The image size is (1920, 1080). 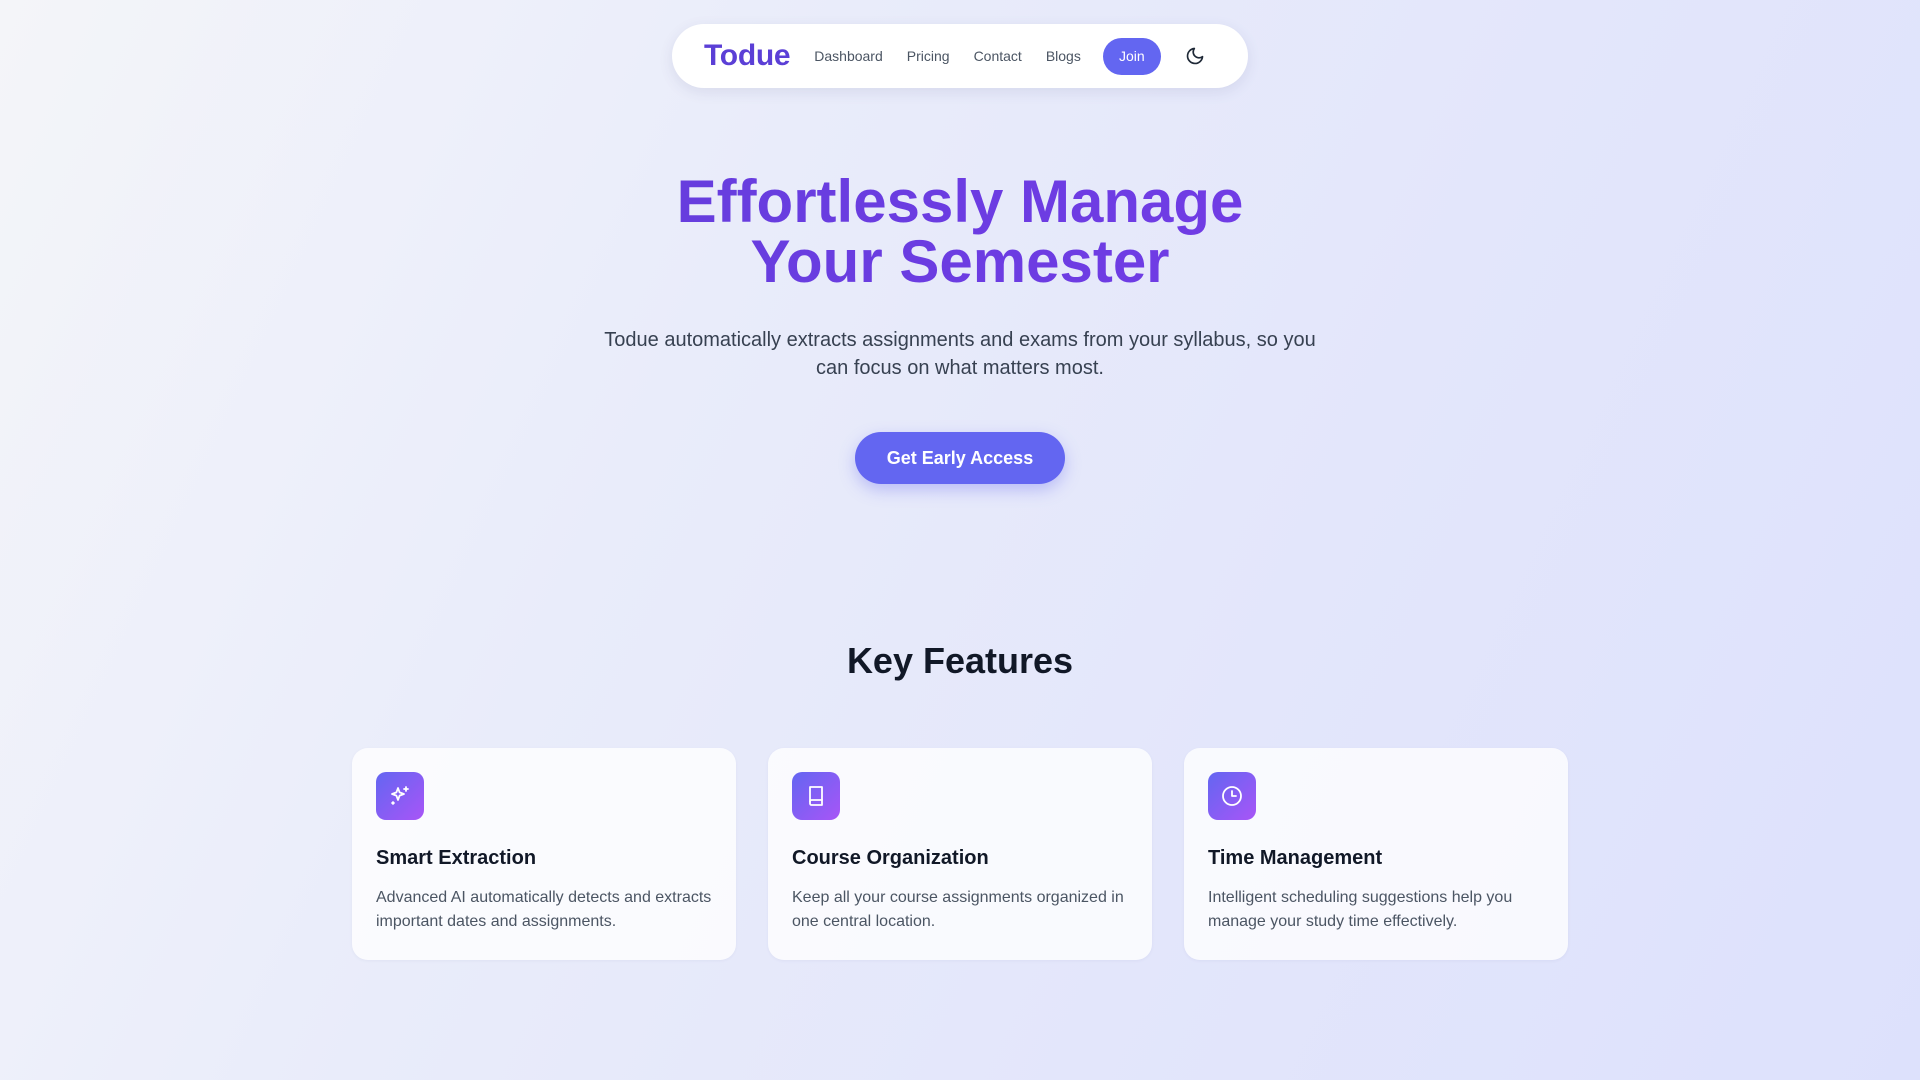 I want to click on hero-title-line-2: Your Semester, so click(x=960, y=261).